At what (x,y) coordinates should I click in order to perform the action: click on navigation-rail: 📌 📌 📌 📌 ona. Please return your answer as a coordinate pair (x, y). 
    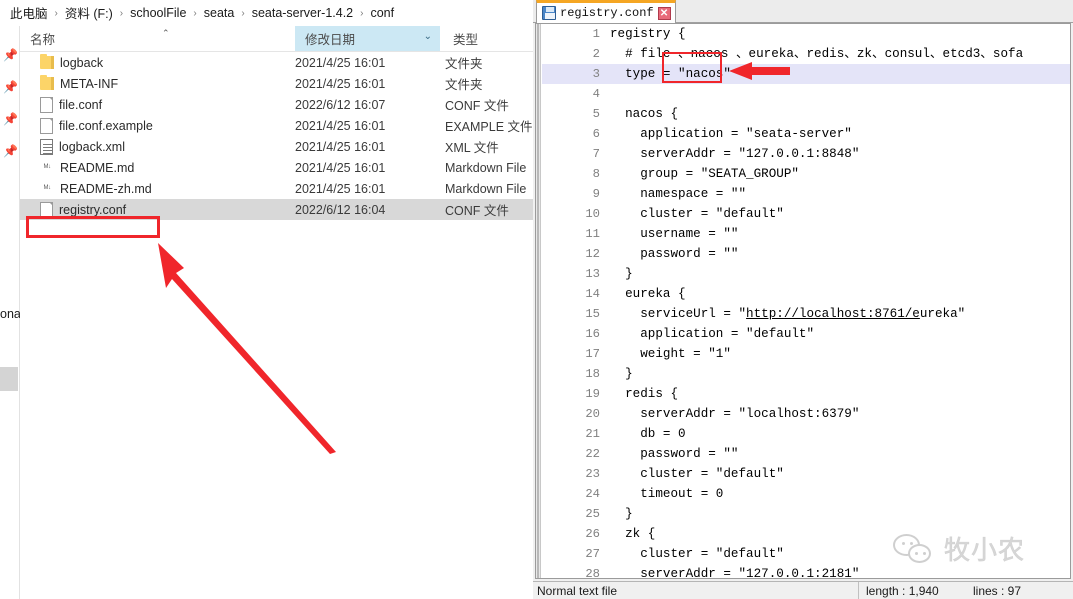
    Looking at the image, I should click on (10, 312).